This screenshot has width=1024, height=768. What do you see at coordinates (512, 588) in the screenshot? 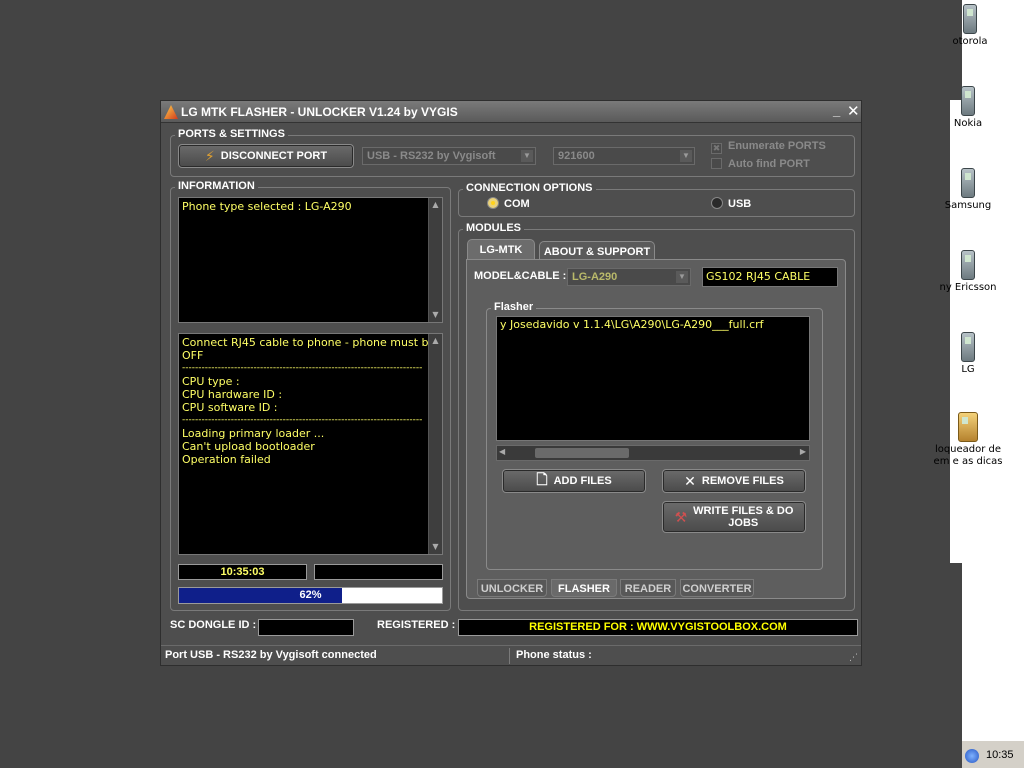
I see `tab-unlocker: UNLOCKER` at bounding box center [512, 588].